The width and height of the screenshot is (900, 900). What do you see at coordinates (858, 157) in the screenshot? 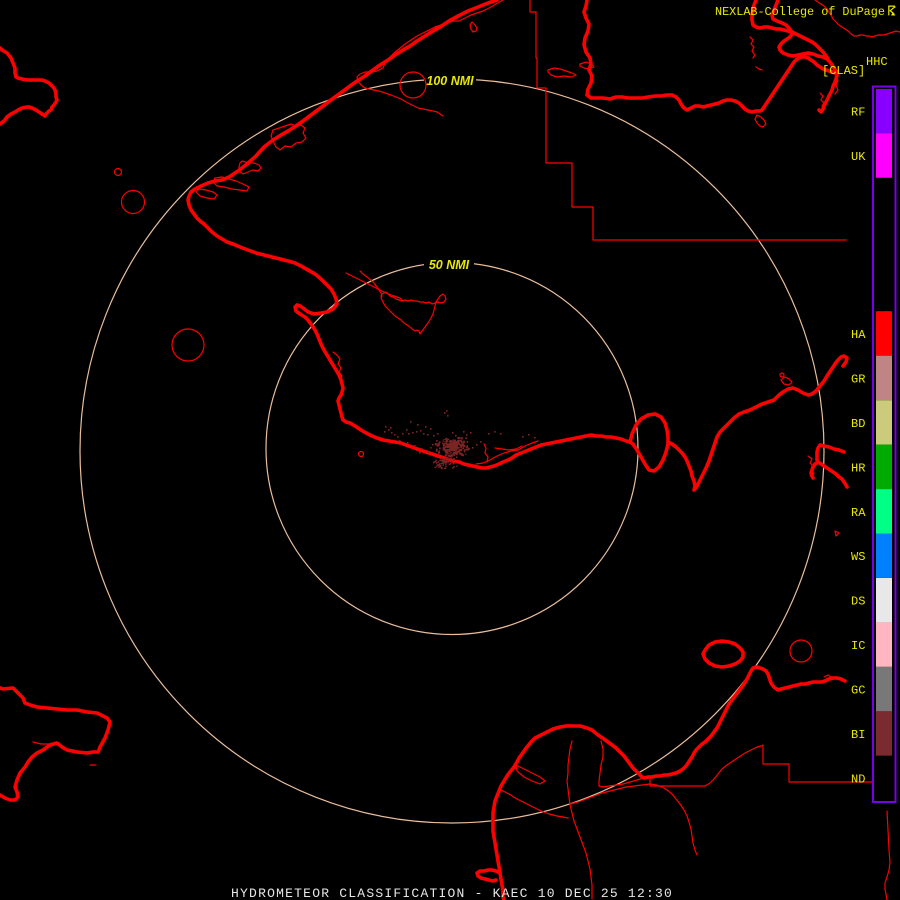
I see `svg-text: UK` at bounding box center [858, 157].